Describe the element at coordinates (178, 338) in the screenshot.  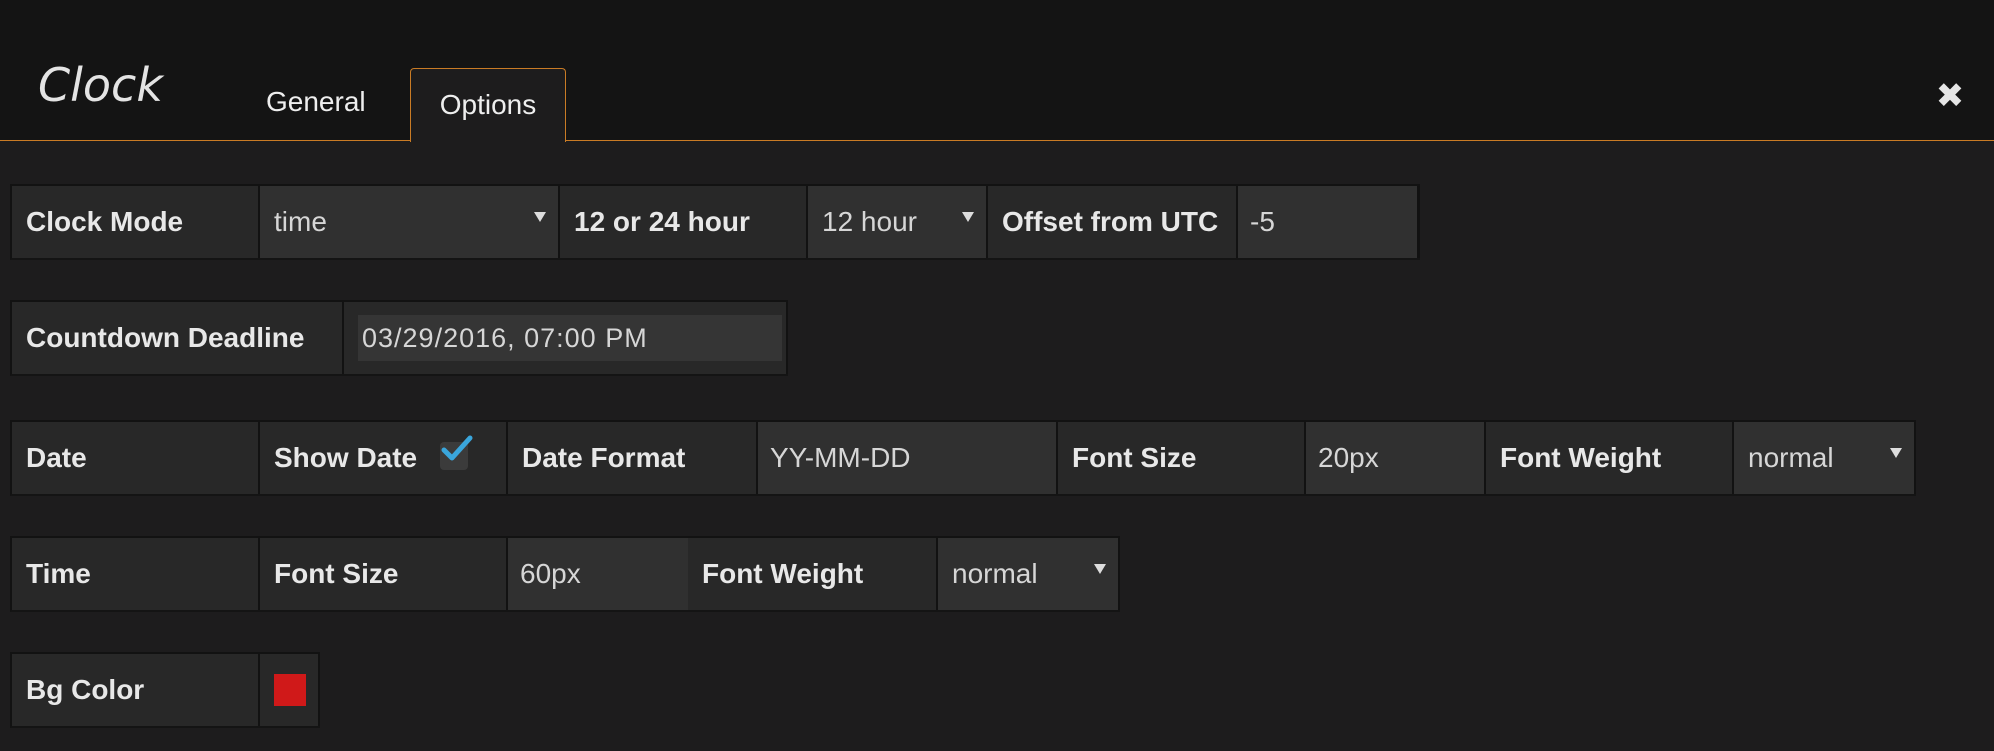
I see `countdown-deadline-label: Countdown Deadline` at that location.